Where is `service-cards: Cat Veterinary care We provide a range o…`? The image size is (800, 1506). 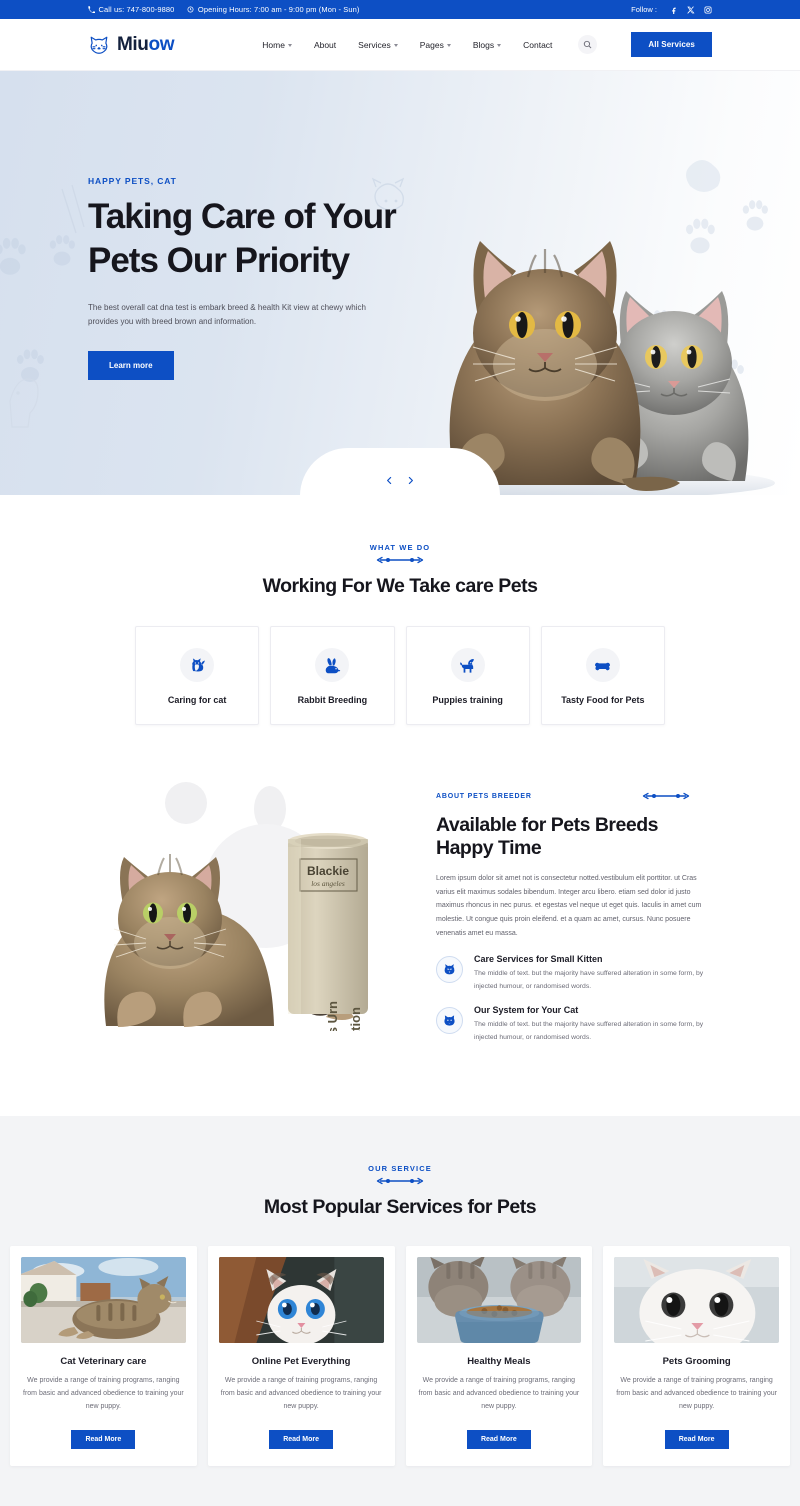 service-cards: Cat Veterinary care We provide a range o… is located at coordinates (400, 1356).